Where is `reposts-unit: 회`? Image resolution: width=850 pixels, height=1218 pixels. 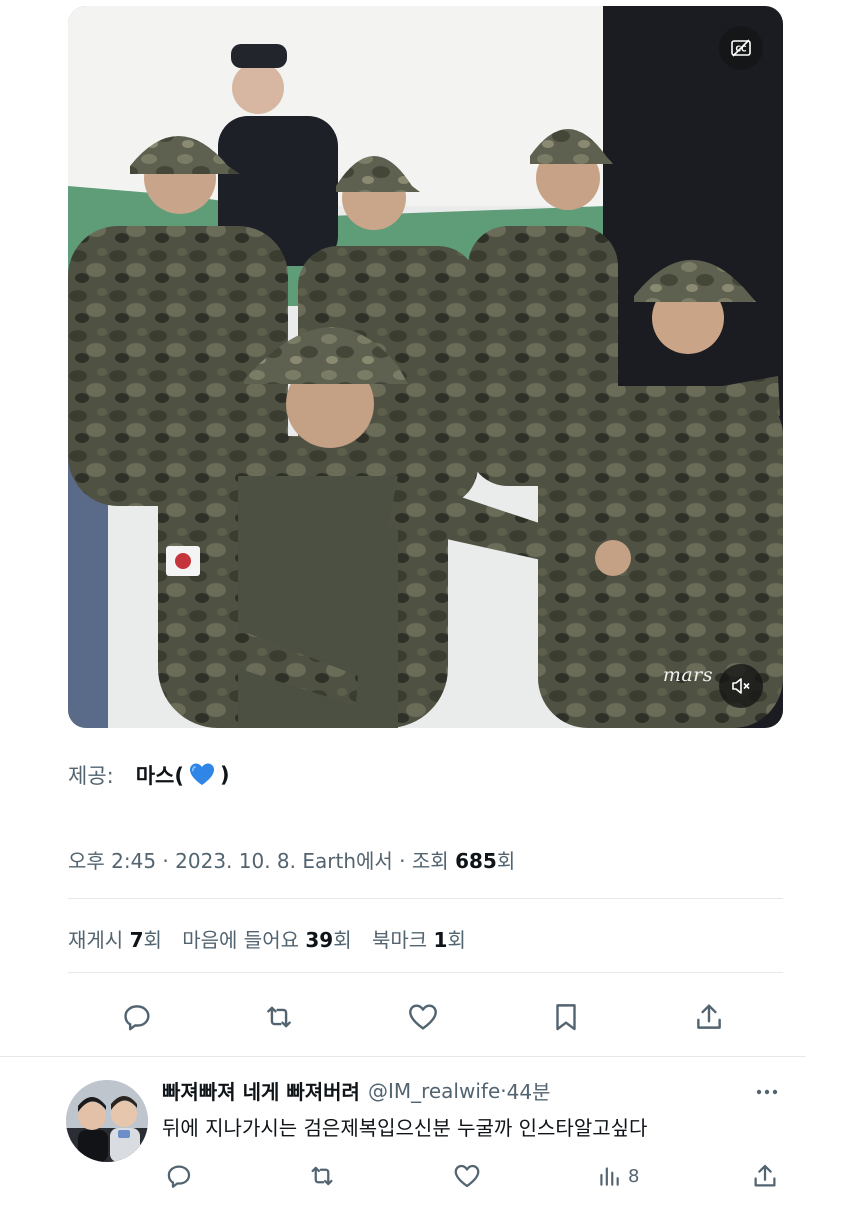
reposts-unit: 회 is located at coordinates (152, 940).